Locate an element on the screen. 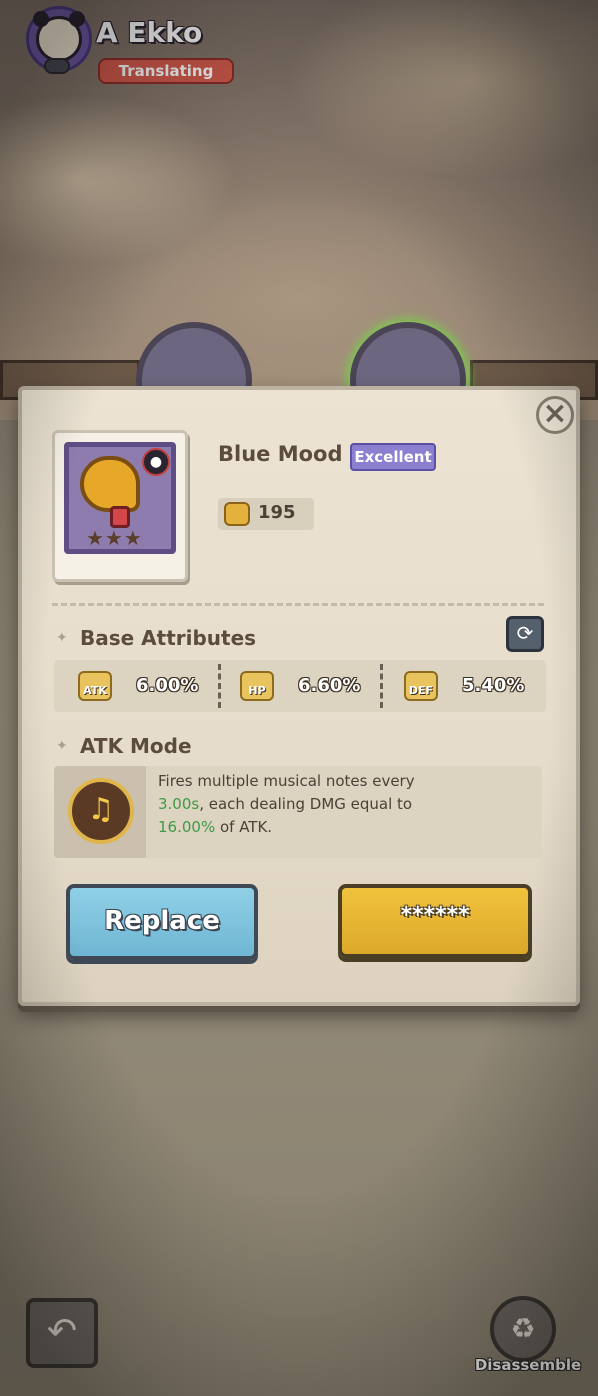 This screenshot has height=1396, width=598. def-icon: DEF is located at coordinates (421, 686).